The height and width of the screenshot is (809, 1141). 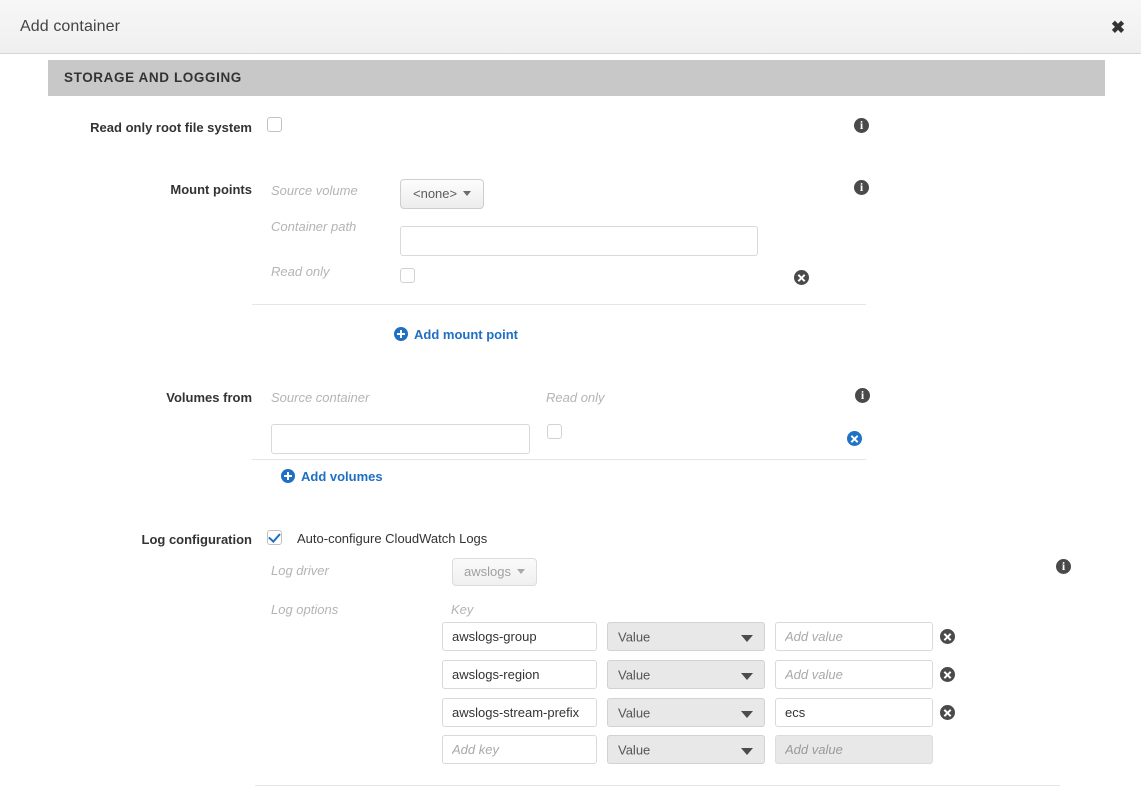 I want to click on log-driver-label: Log driver, so click(x=300, y=570).